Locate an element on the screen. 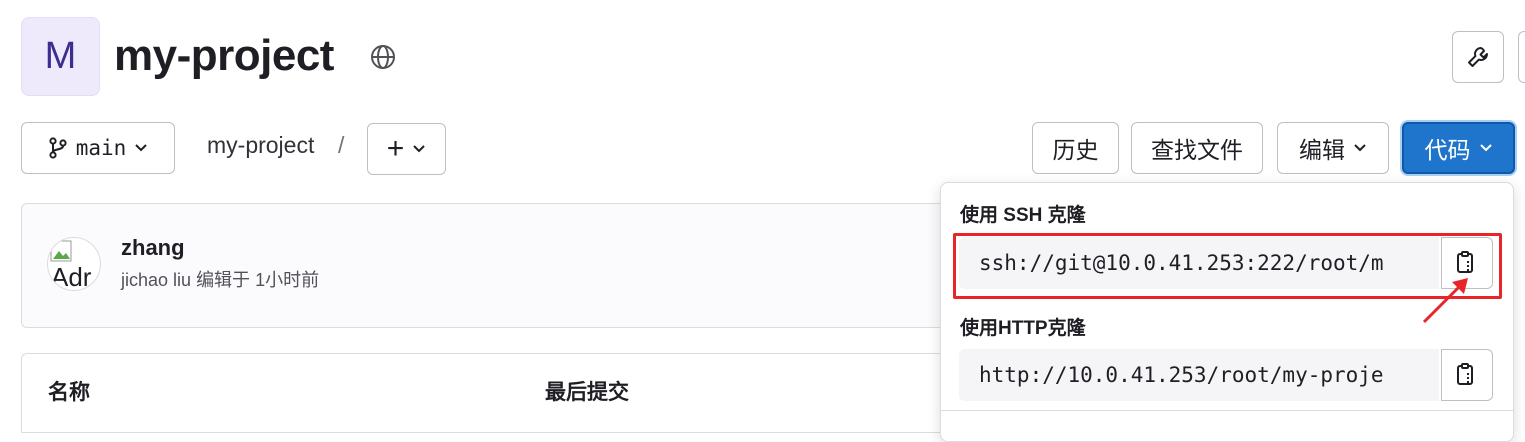 The image size is (1525, 442). code-label: 代码 is located at coordinates (1447, 150).